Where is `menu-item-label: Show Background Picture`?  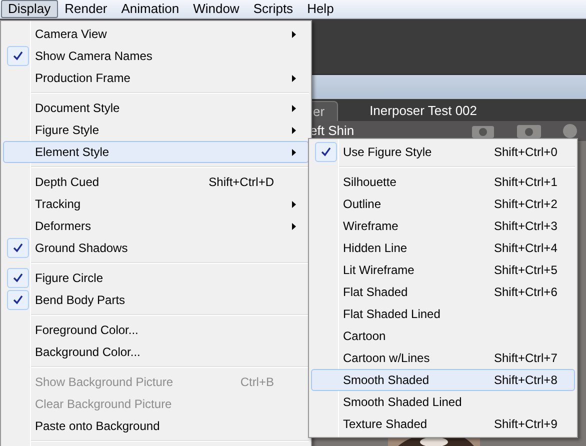 menu-item-label: Show Background Picture is located at coordinates (104, 382).